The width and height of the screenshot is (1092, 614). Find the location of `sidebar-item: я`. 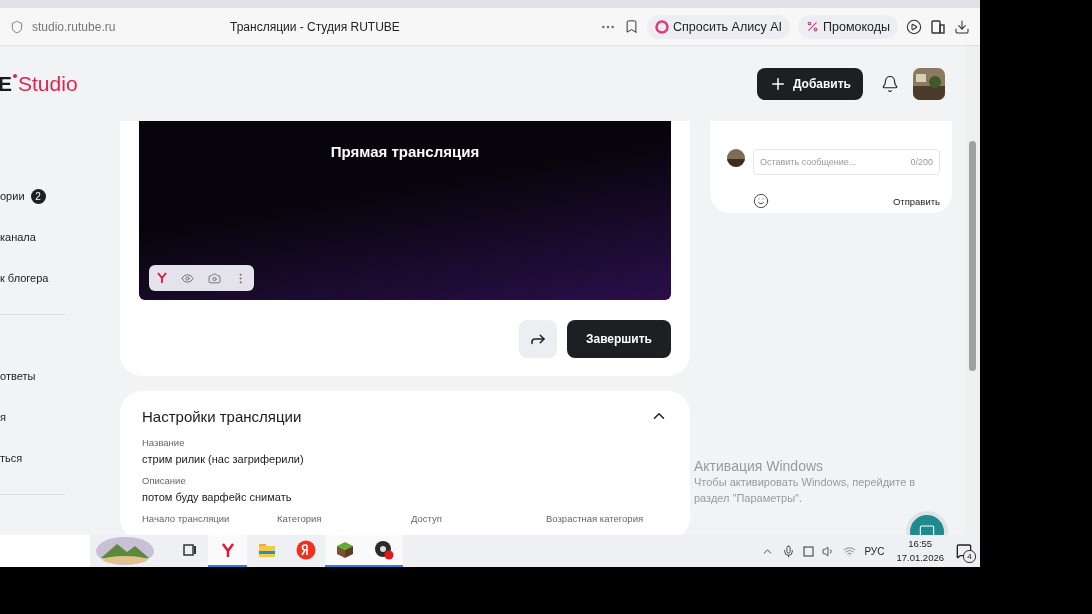

sidebar-item: я is located at coordinates (3, 416).